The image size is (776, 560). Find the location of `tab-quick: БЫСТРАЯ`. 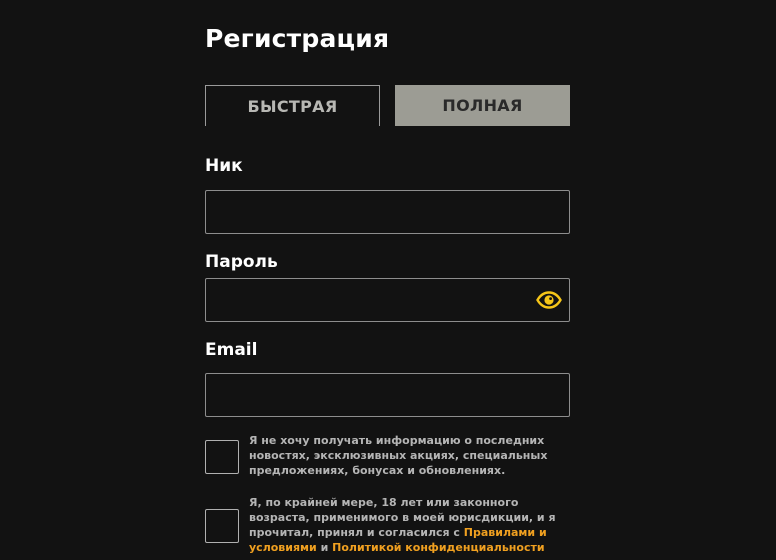

tab-quick: БЫСТРАЯ is located at coordinates (292, 105).